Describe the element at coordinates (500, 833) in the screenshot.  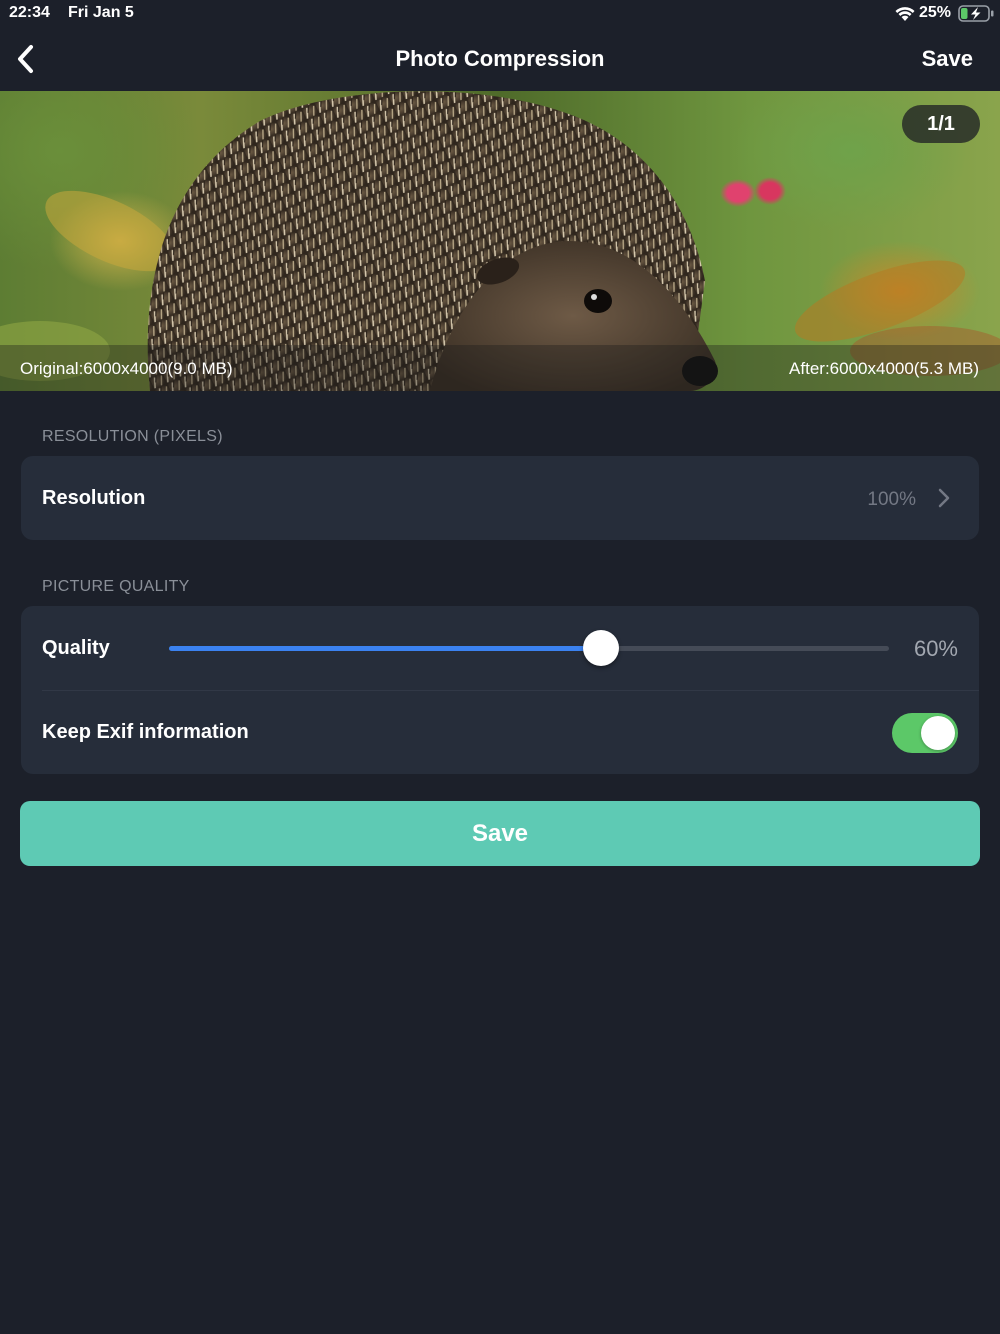
I see `save-button: Save` at that location.